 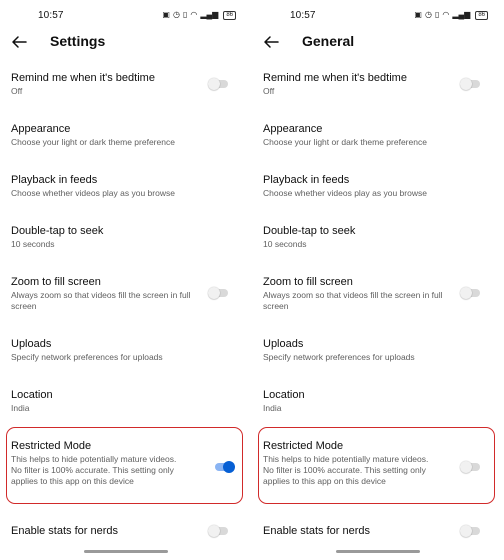 What do you see at coordinates (378, 43) in the screenshot?
I see `app-bar: General` at bounding box center [378, 43].